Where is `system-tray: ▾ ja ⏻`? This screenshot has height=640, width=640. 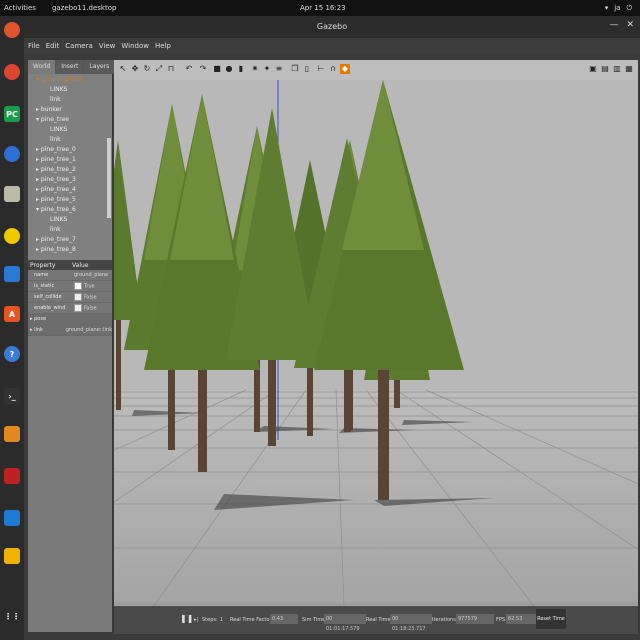
system-tray: ▾ ja ⏻ is located at coordinates (618, 8).